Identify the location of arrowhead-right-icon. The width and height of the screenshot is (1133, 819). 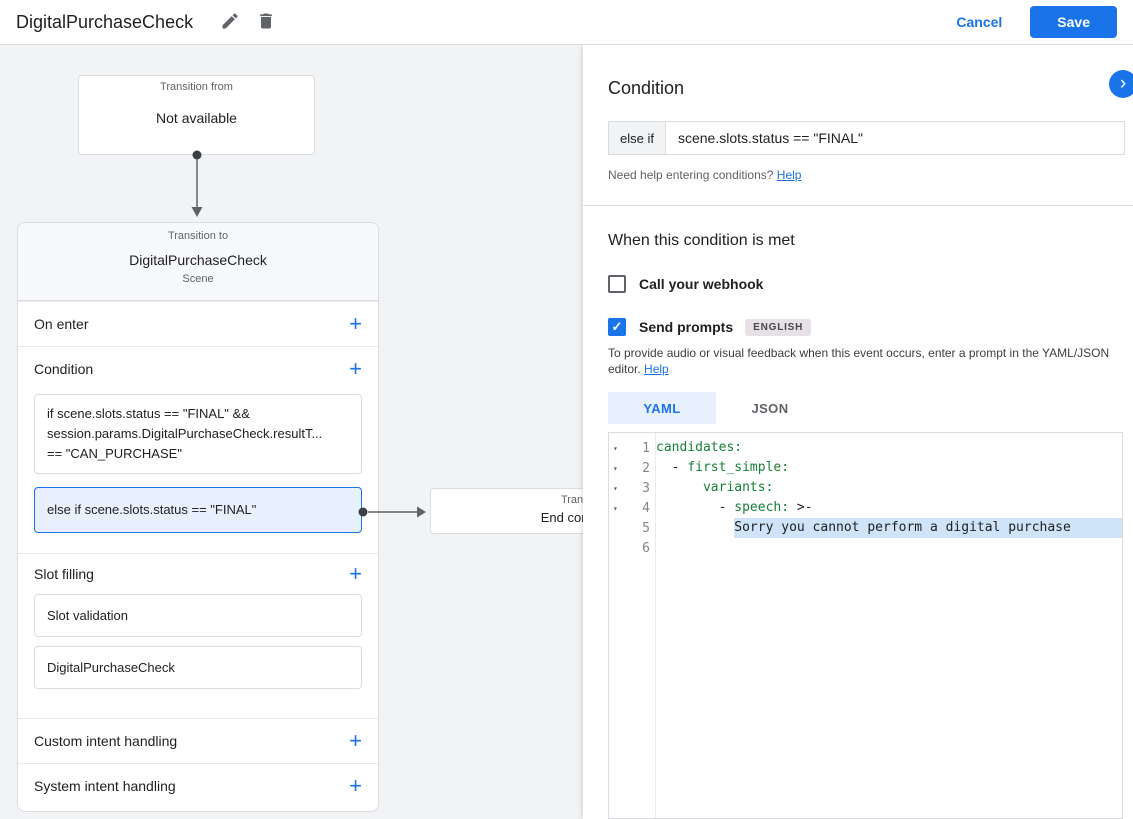
(421, 512).